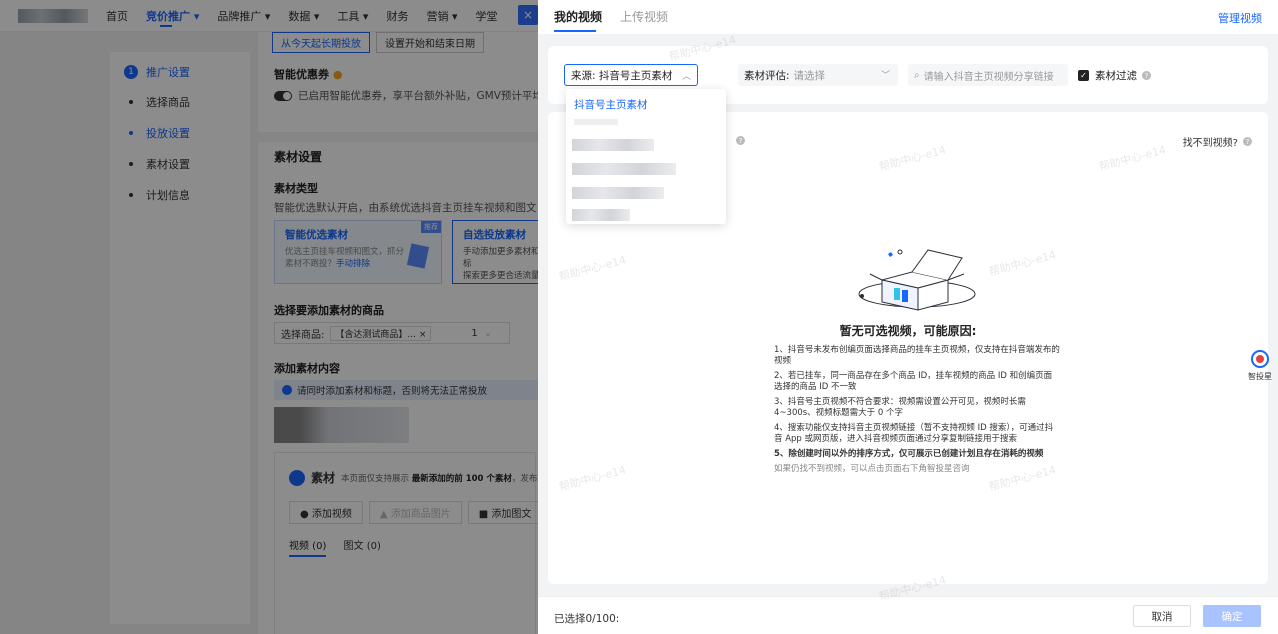 The height and width of the screenshot is (634, 1278). What do you see at coordinates (1083, 75) in the screenshot?
I see `check-icon: ✓` at bounding box center [1083, 75].